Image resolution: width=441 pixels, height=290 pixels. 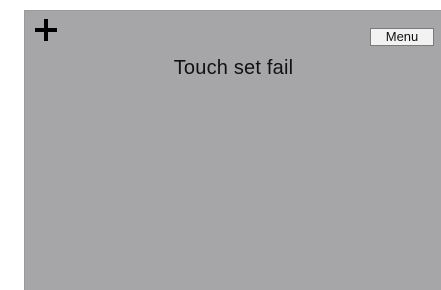 What do you see at coordinates (402, 37) in the screenshot?
I see `menu-button: Menu` at bounding box center [402, 37].